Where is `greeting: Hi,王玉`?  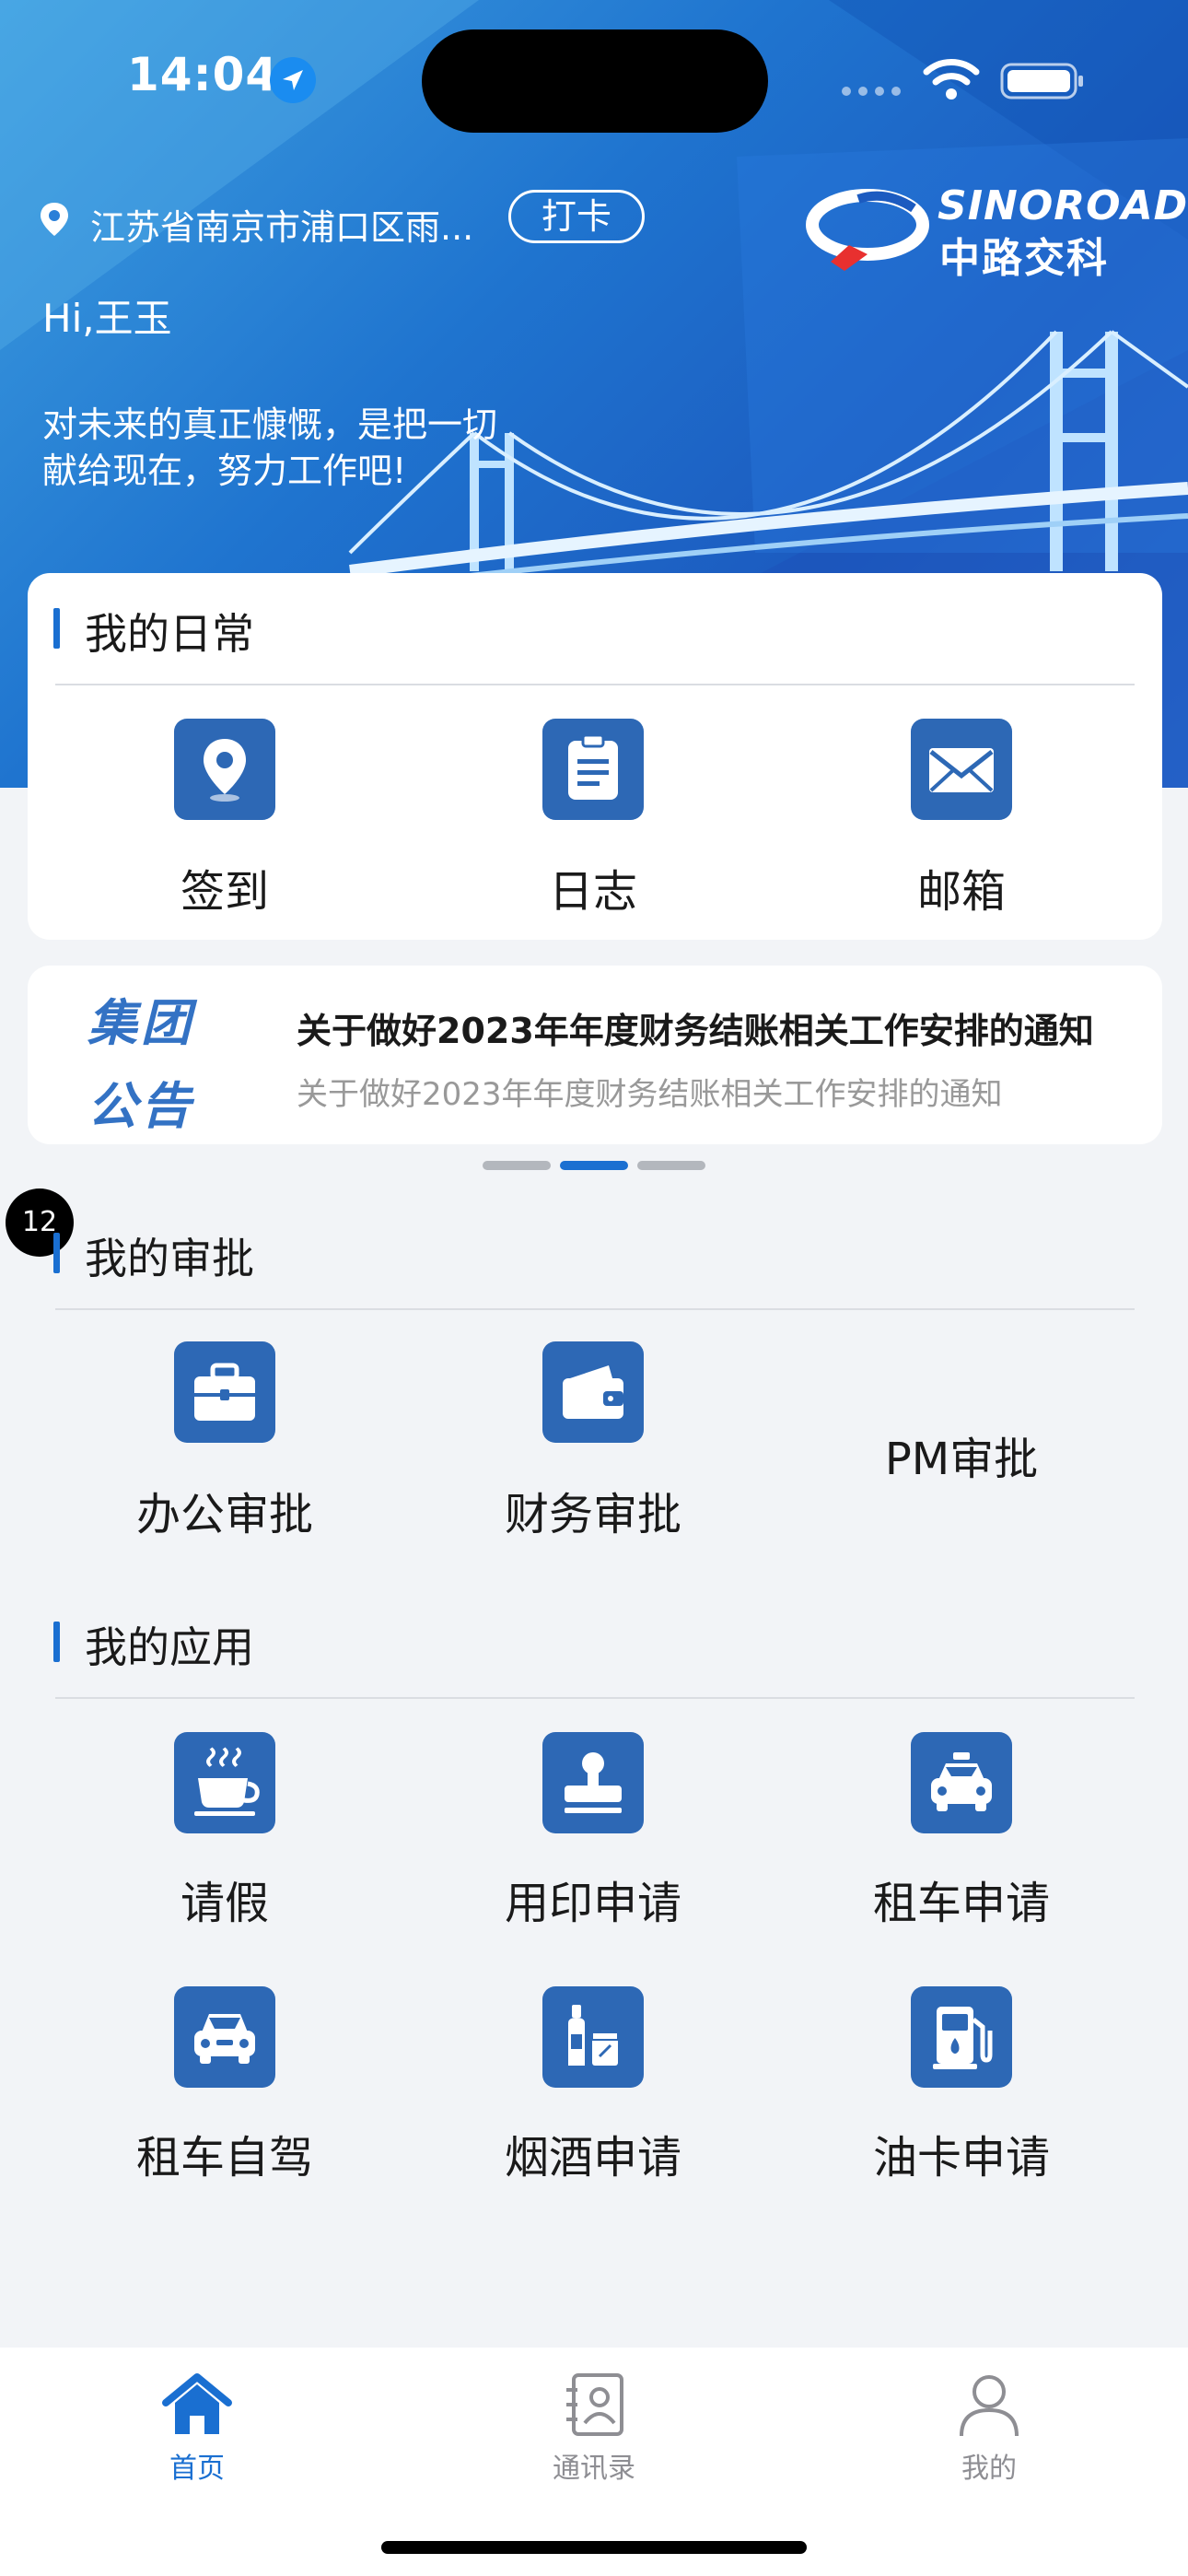
greeting: Hi,王玉 is located at coordinates (107, 318).